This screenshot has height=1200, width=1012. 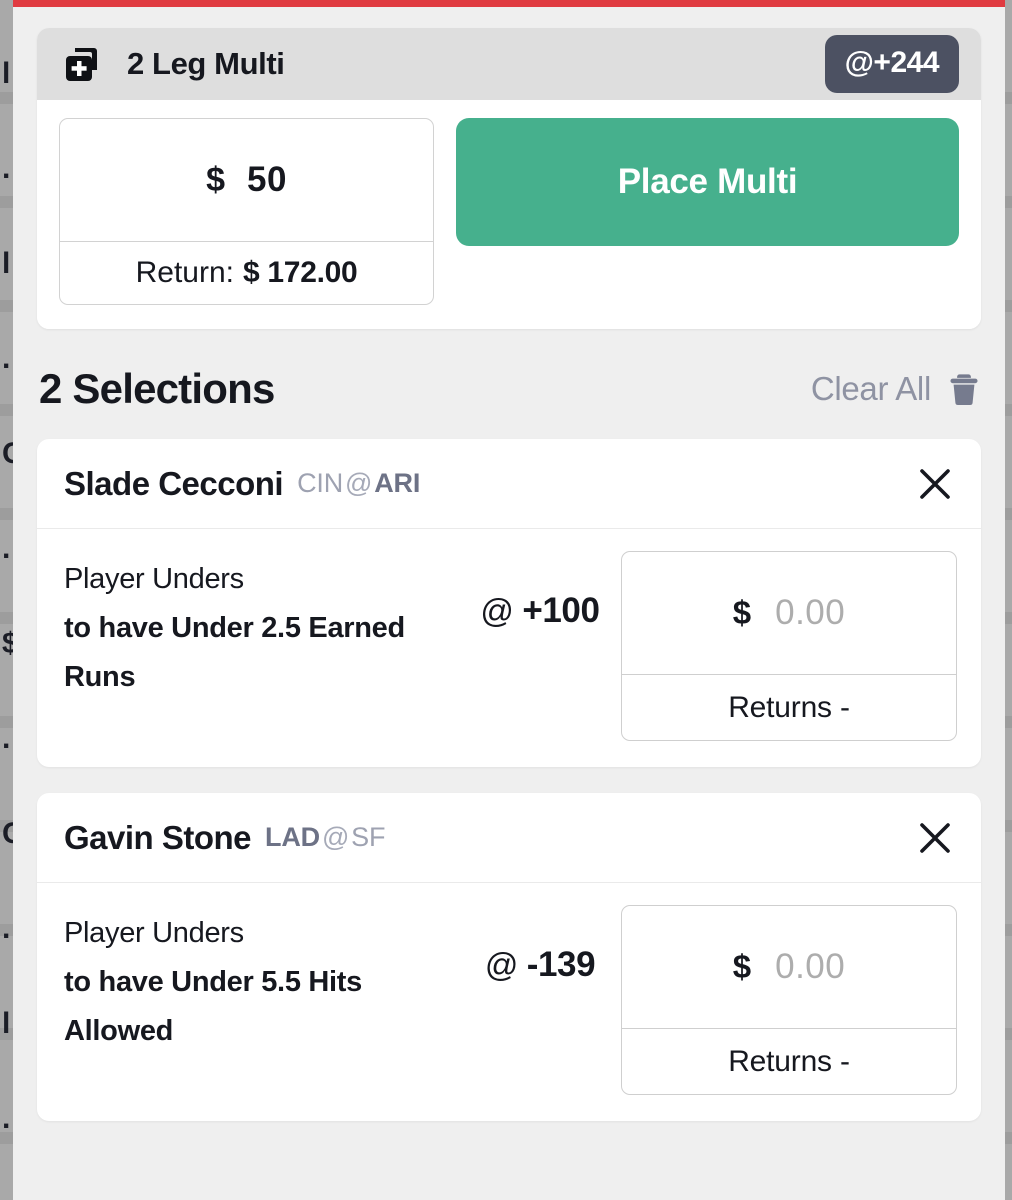 What do you see at coordinates (266, 179) in the screenshot?
I see `multi-stake-value: 50` at bounding box center [266, 179].